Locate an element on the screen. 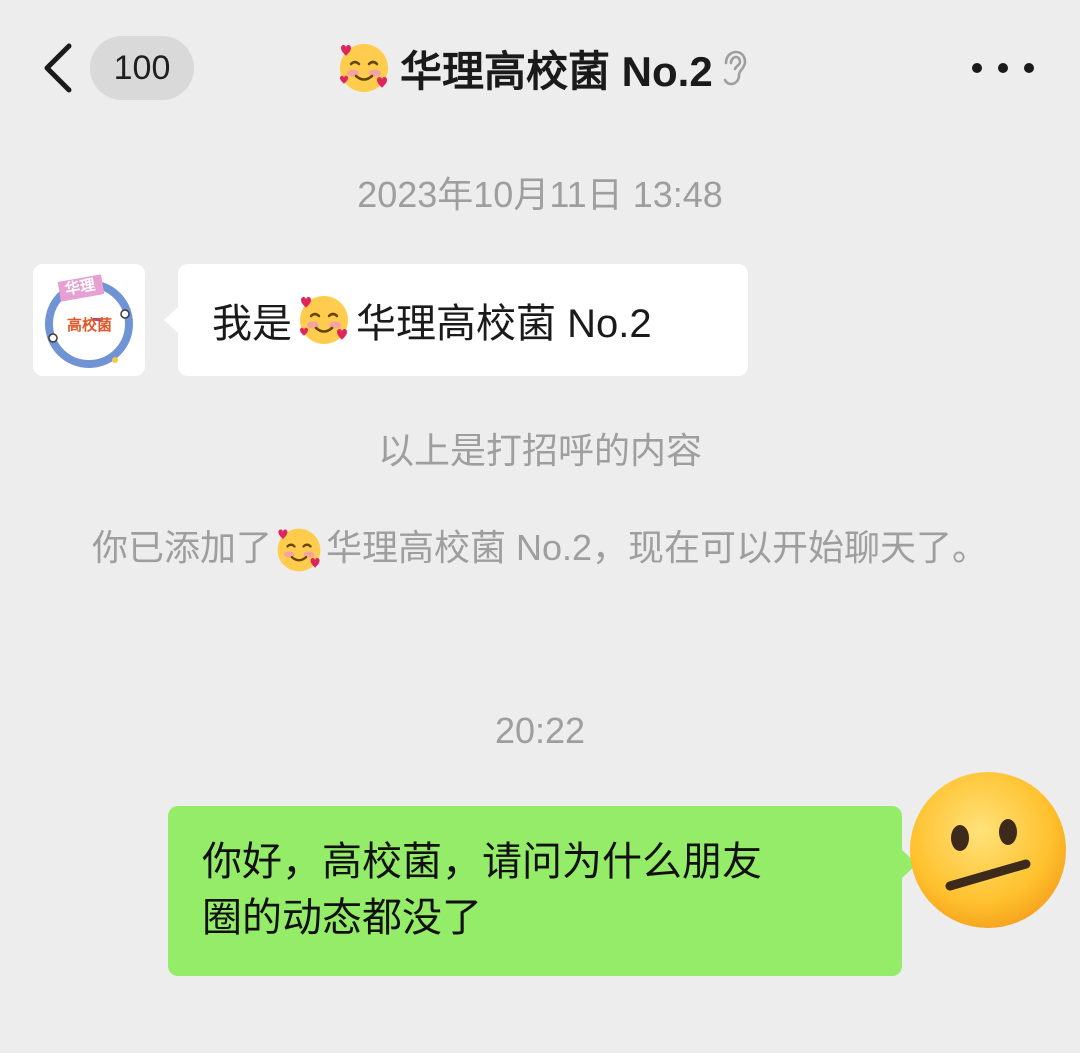  ear-icon is located at coordinates (734, 68).